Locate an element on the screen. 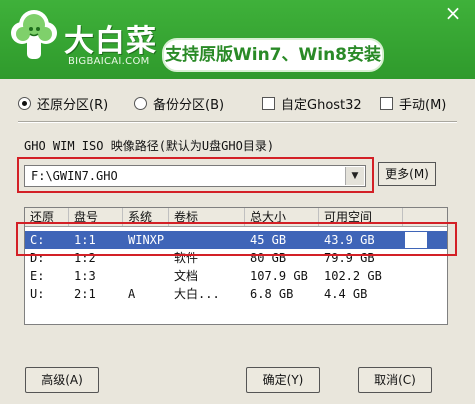  cell-volume: 文档 is located at coordinates (186, 276).